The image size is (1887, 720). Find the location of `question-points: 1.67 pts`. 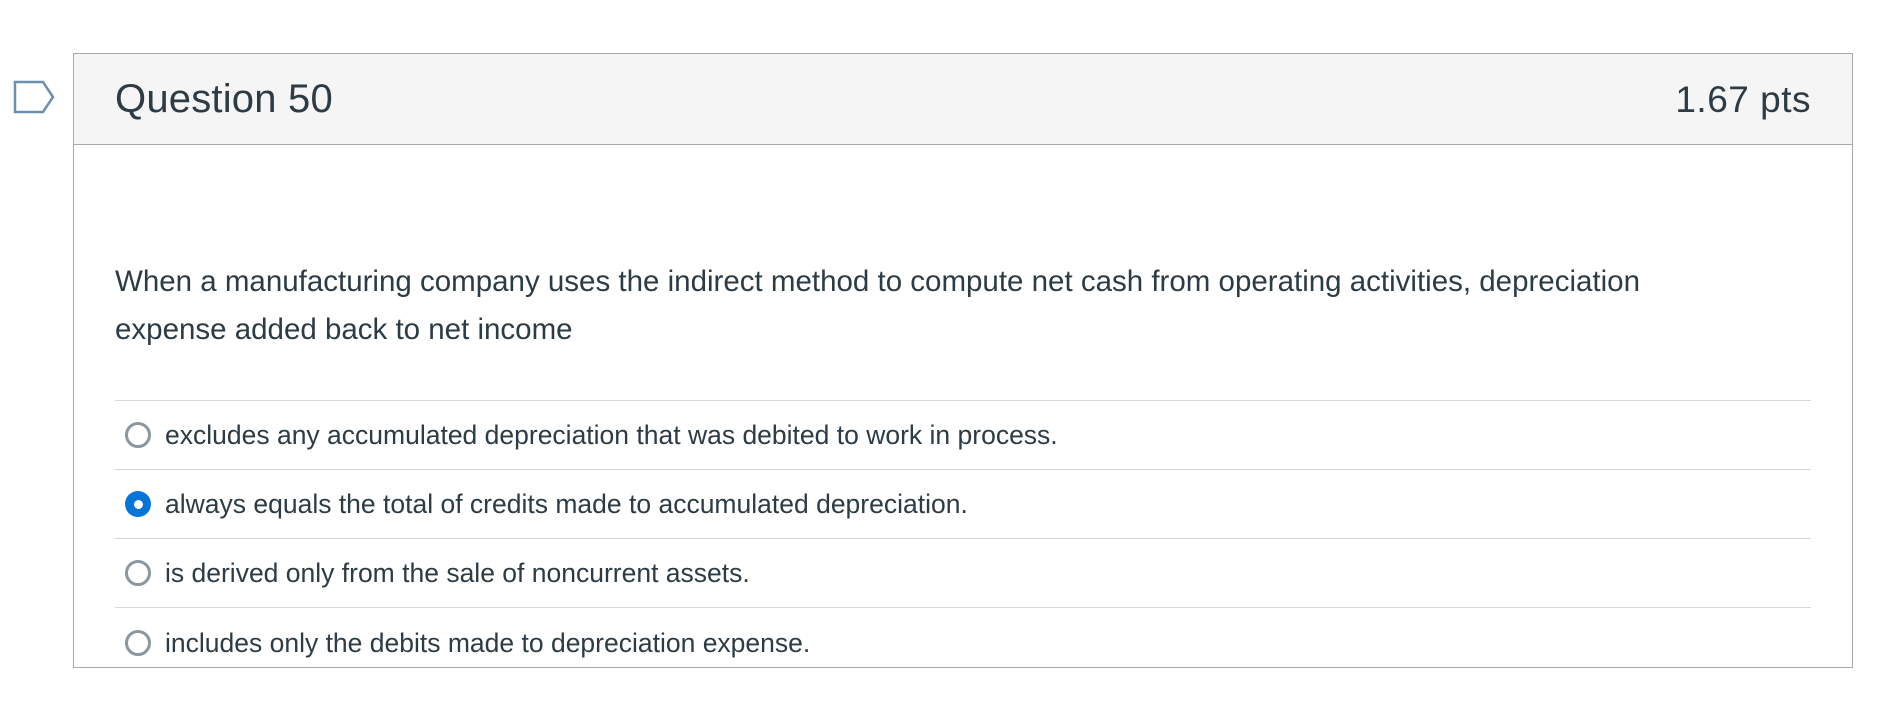

question-points: 1.67 pts is located at coordinates (1743, 99).